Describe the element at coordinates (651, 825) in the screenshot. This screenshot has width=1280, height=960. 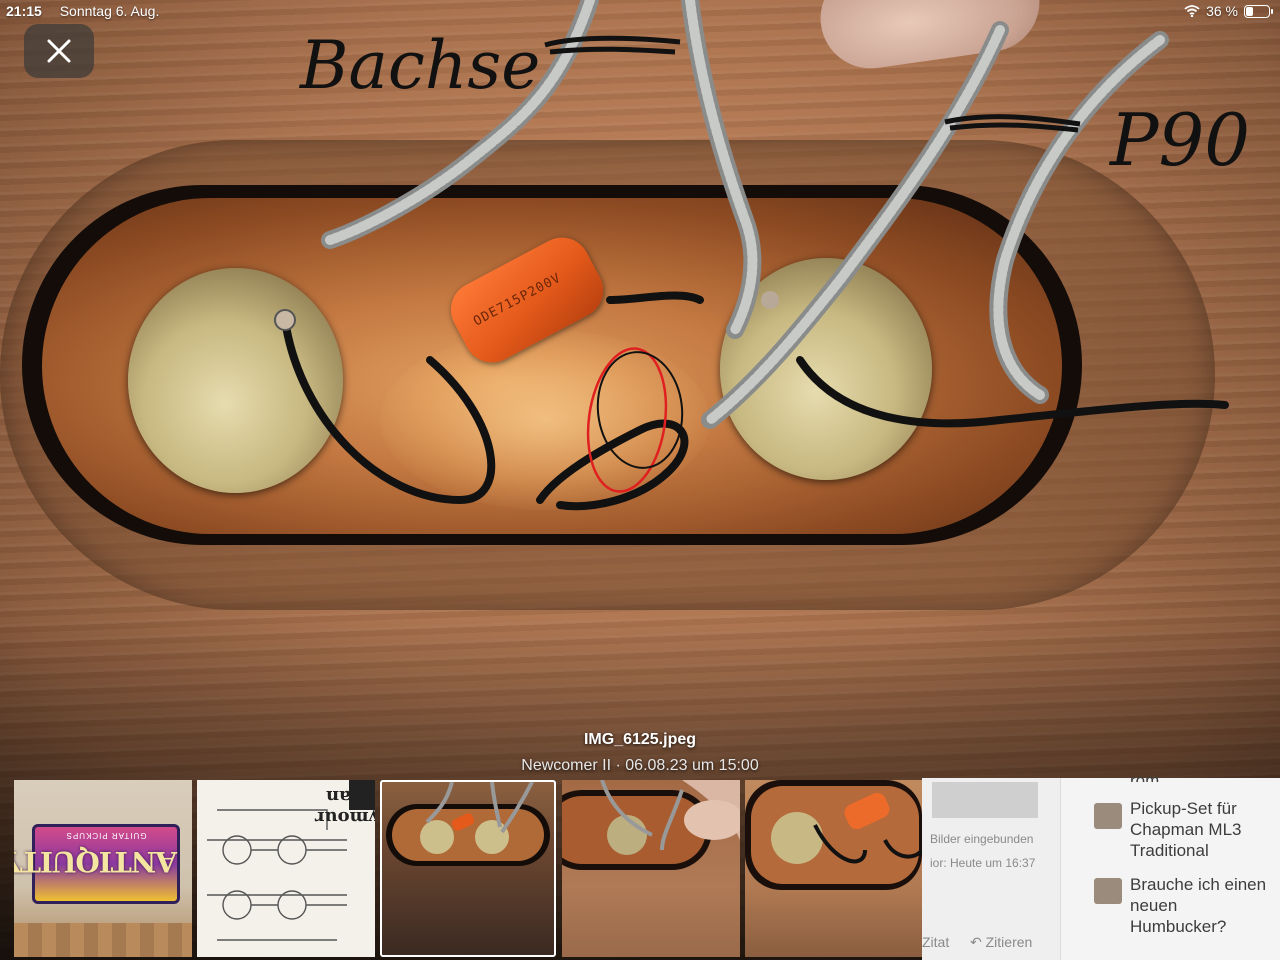
I see `cavity-hand-thumb-art` at that location.